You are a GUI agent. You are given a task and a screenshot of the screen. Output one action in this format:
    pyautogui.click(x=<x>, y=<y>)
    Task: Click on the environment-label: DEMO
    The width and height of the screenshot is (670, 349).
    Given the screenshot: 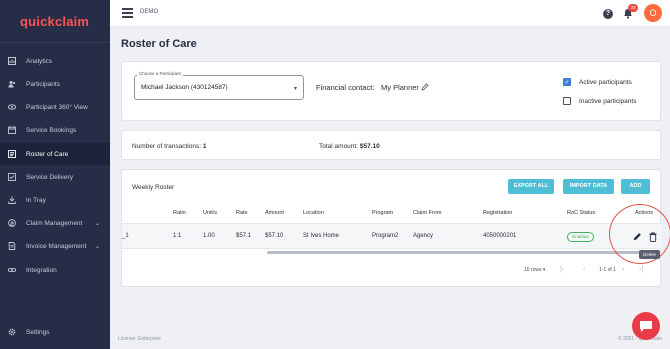 What is the action you would take?
    pyautogui.click(x=149, y=12)
    